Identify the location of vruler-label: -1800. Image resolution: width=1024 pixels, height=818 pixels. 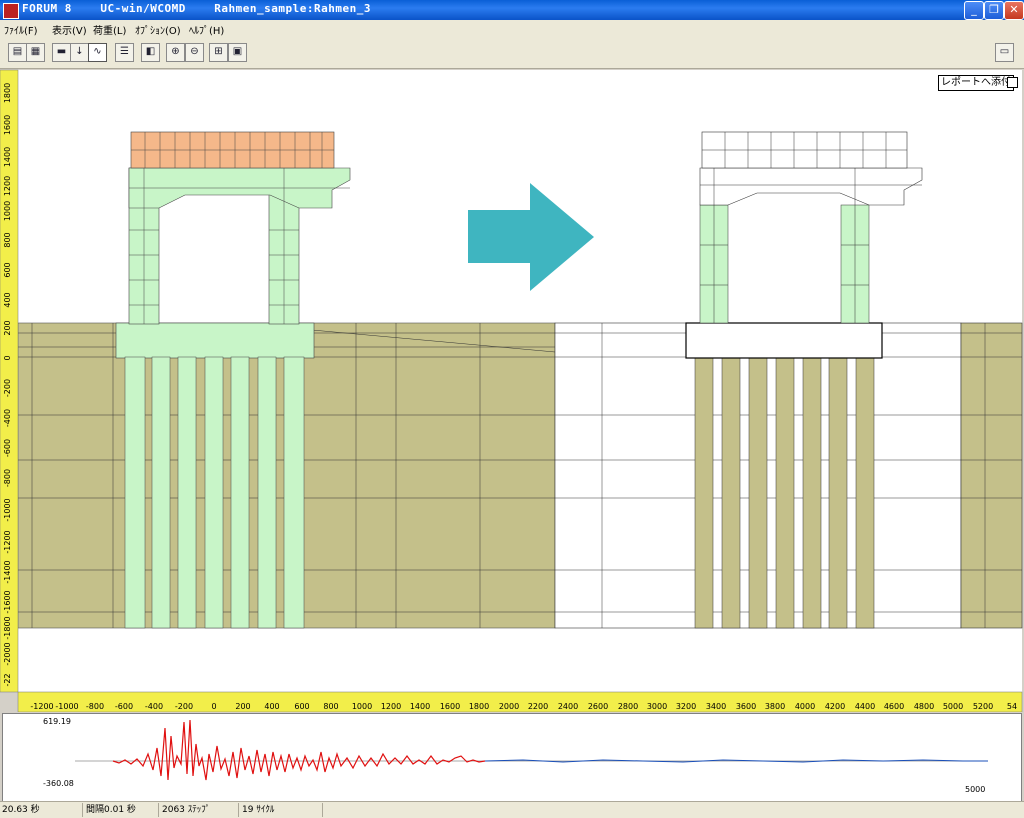
(7, 627).